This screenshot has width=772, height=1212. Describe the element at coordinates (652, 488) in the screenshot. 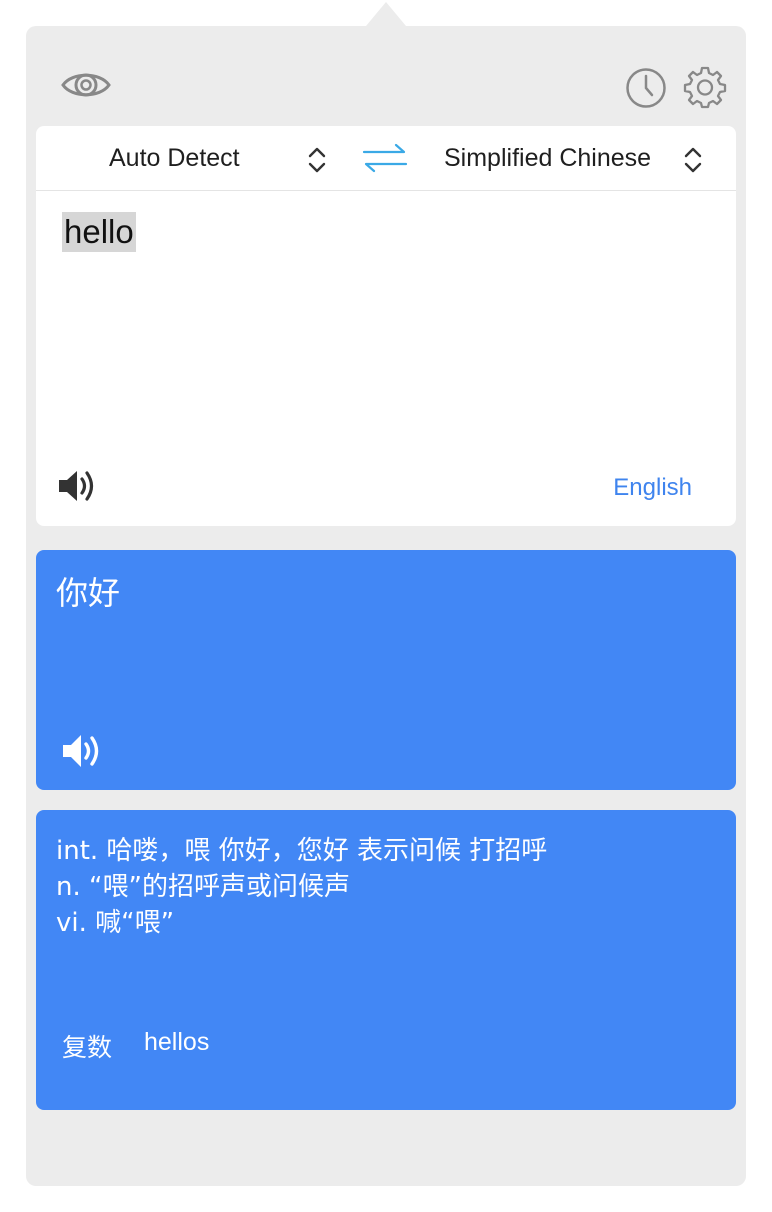

I see `detected-language-link: English` at that location.